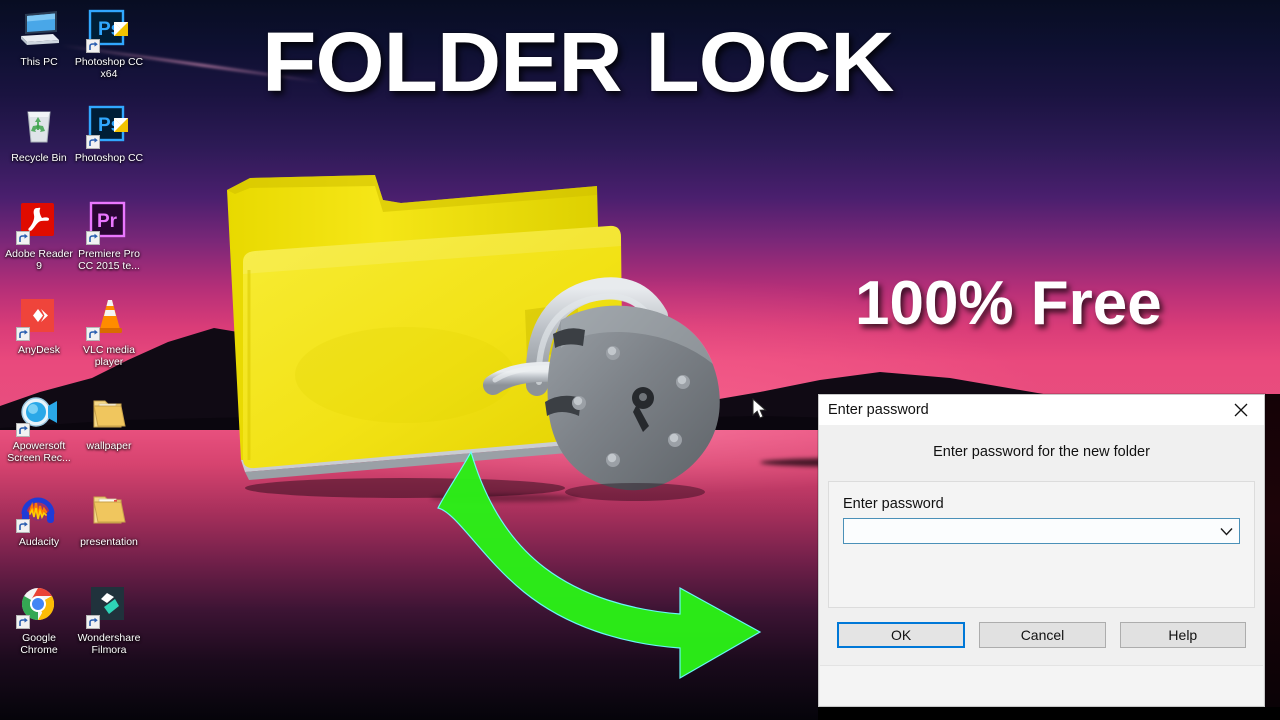 The image size is (1280, 720). Describe the element at coordinates (1226, 531) in the screenshot. I see `chevron-down-icon` at that location.